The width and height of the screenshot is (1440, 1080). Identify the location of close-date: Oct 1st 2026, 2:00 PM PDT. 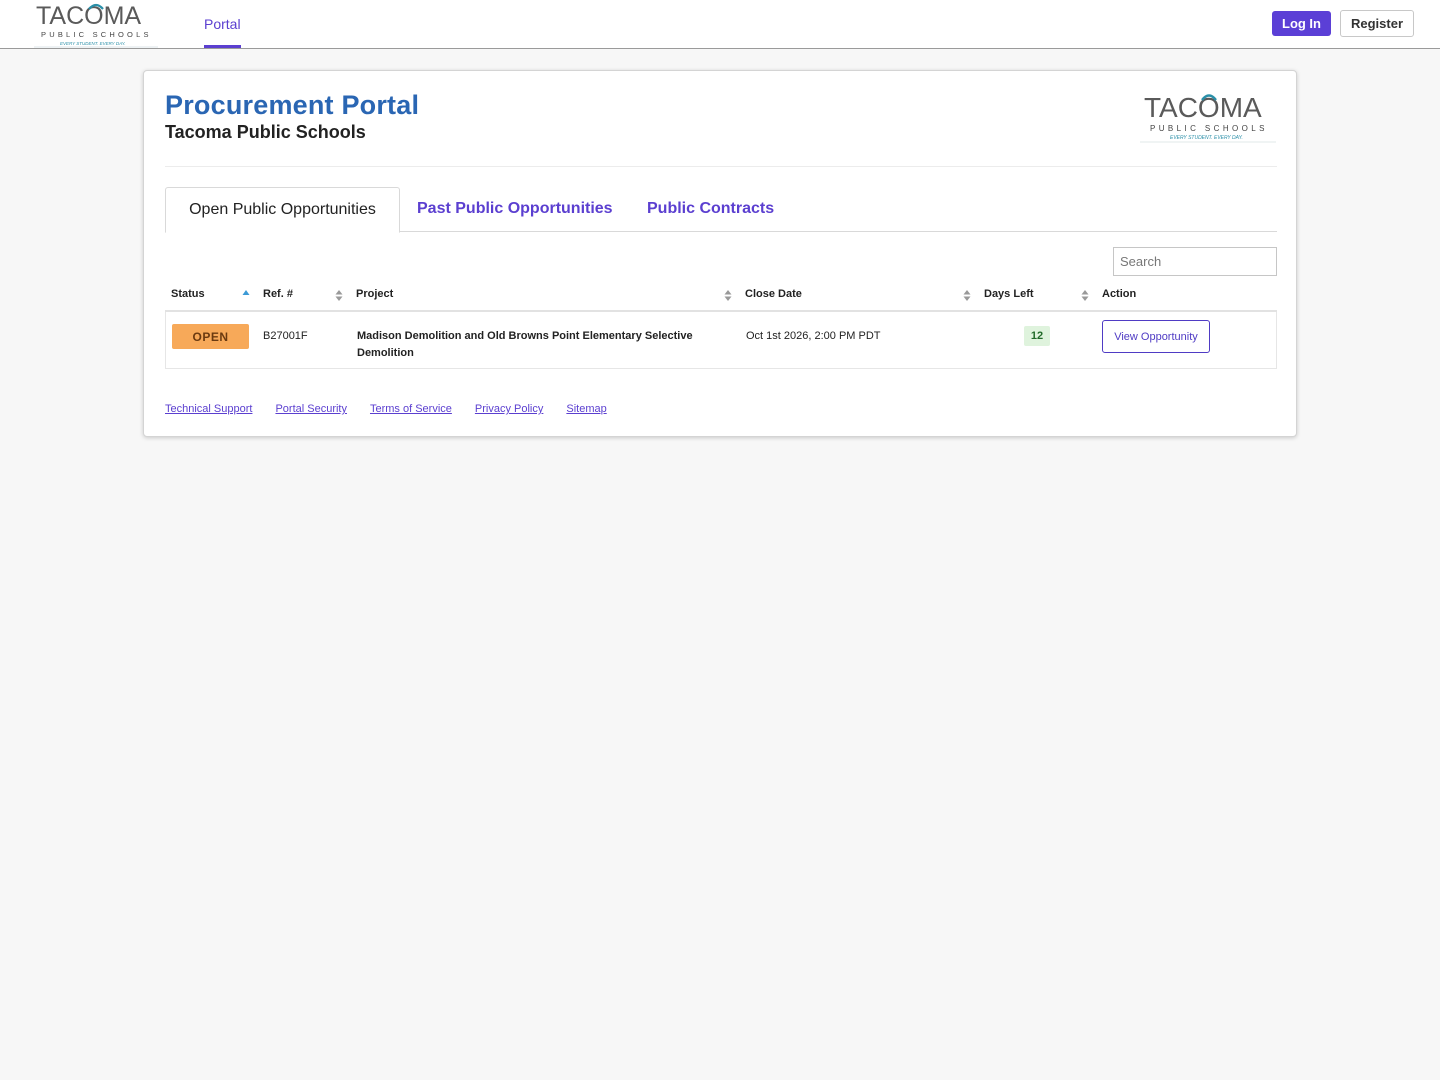
(813, 336).